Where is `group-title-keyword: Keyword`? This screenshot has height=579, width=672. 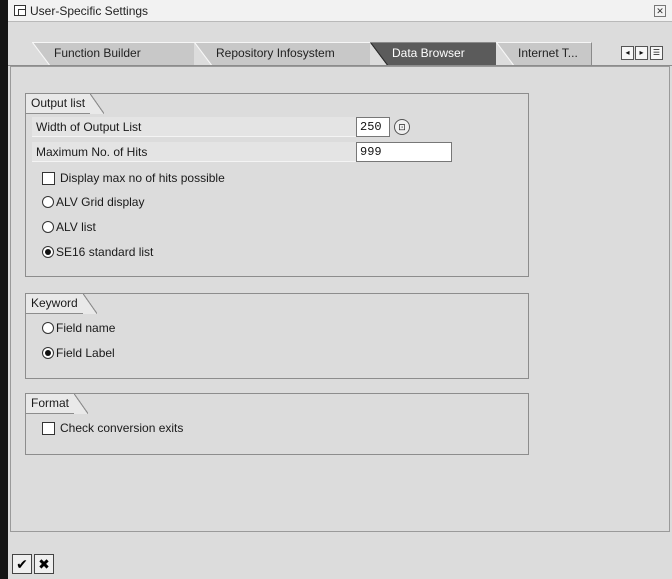
group-title-keyword: Keyword is located at coordinates (61, 304).